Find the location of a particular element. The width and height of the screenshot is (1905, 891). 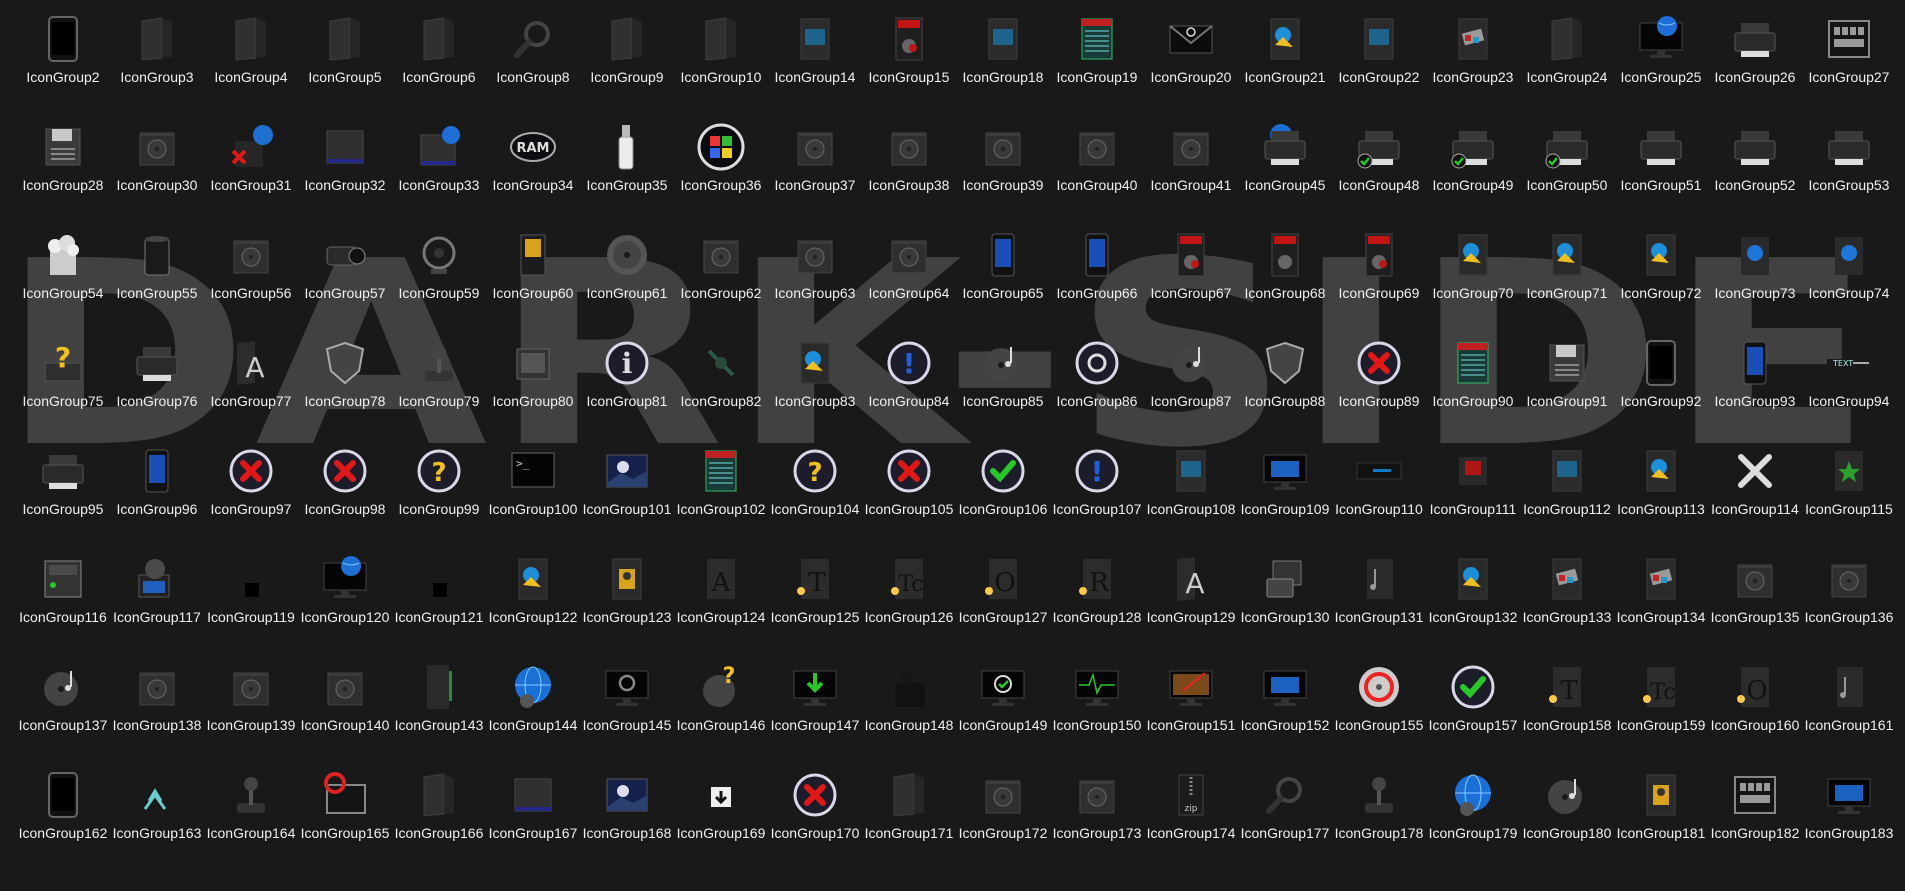

desktop-icon: ? IconGroup99 is located at coordinates (439, 496).